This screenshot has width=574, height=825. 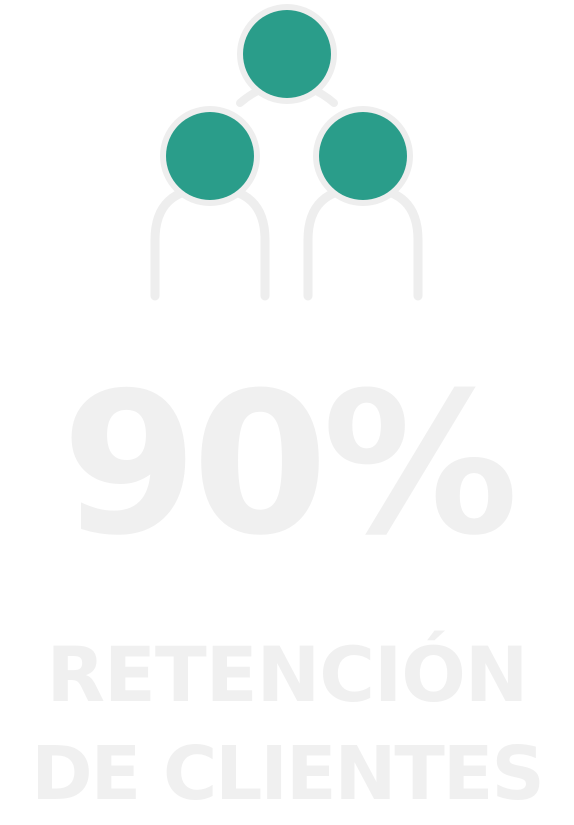 What do you see at coordinates (287, 54) in the screenshot?
I see `top-person-head` at bounding box center [287, 54].